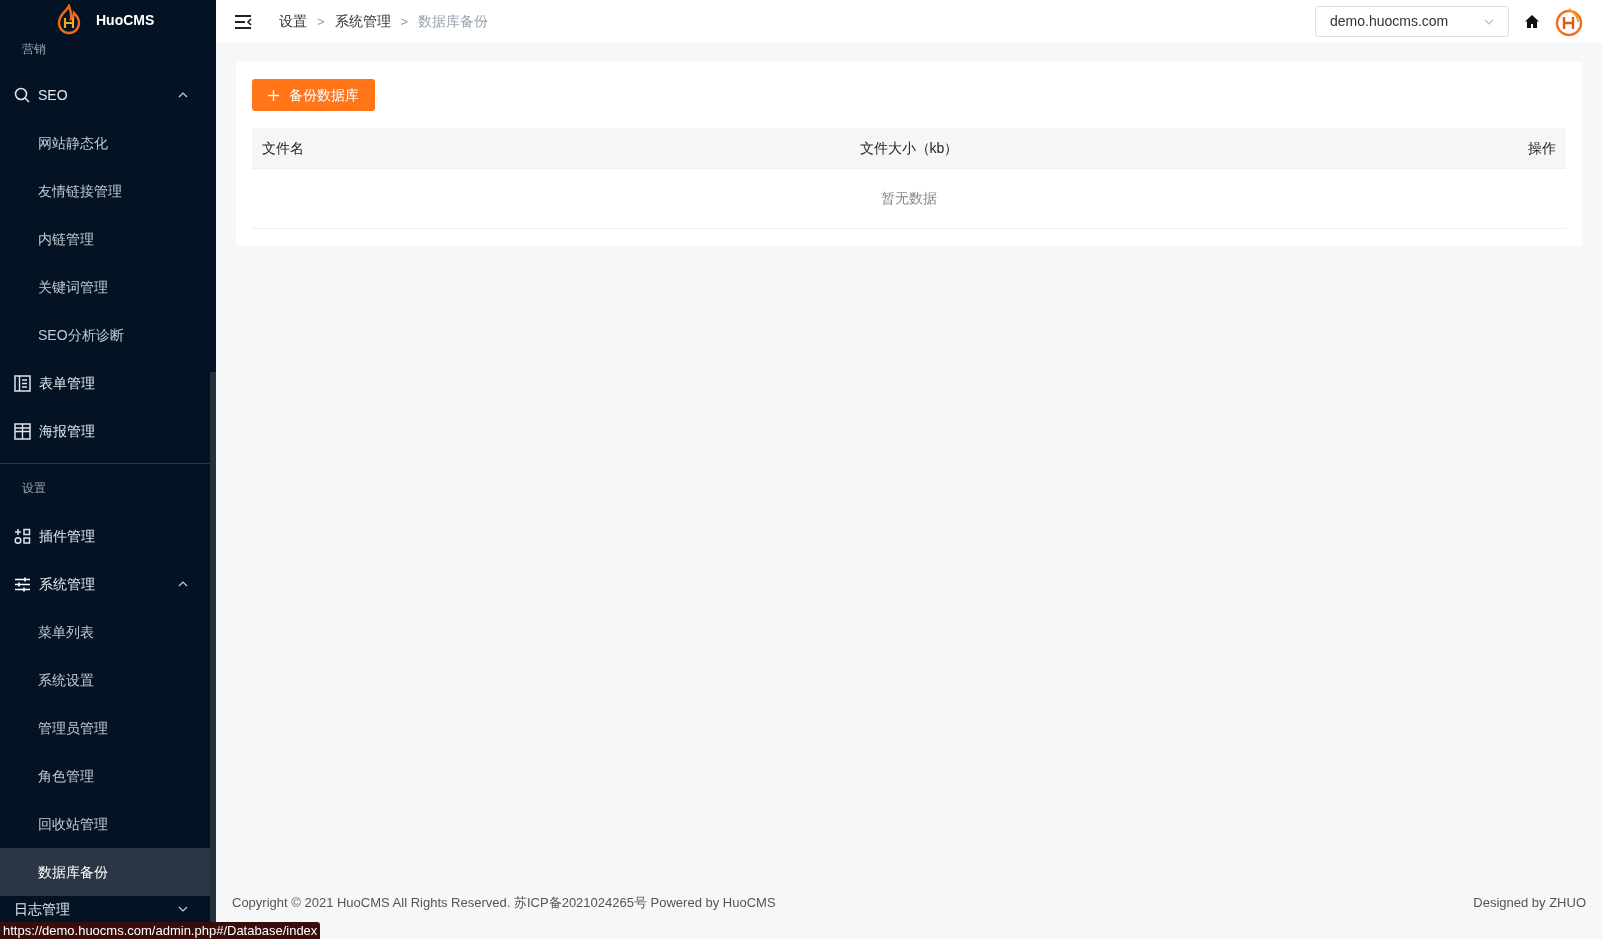 This screenshot has height=939, width=1602. Describe the element at coordinates (105, 431) in the screenshot. I see `menu-item: 海报管理` at that location.